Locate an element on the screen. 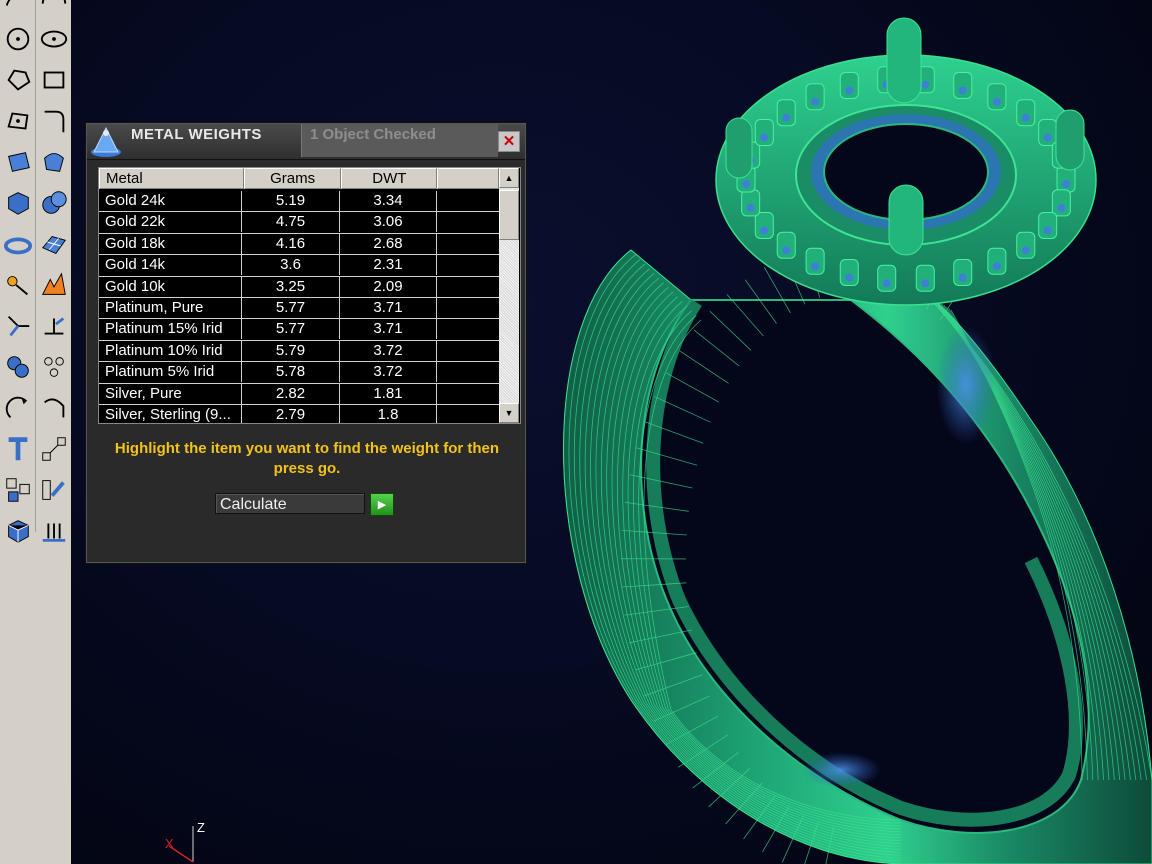 The height and width of the screenshot is (864, 1152). list-scrollbar: ▲ ▼ is located at coordinates (509, 295).